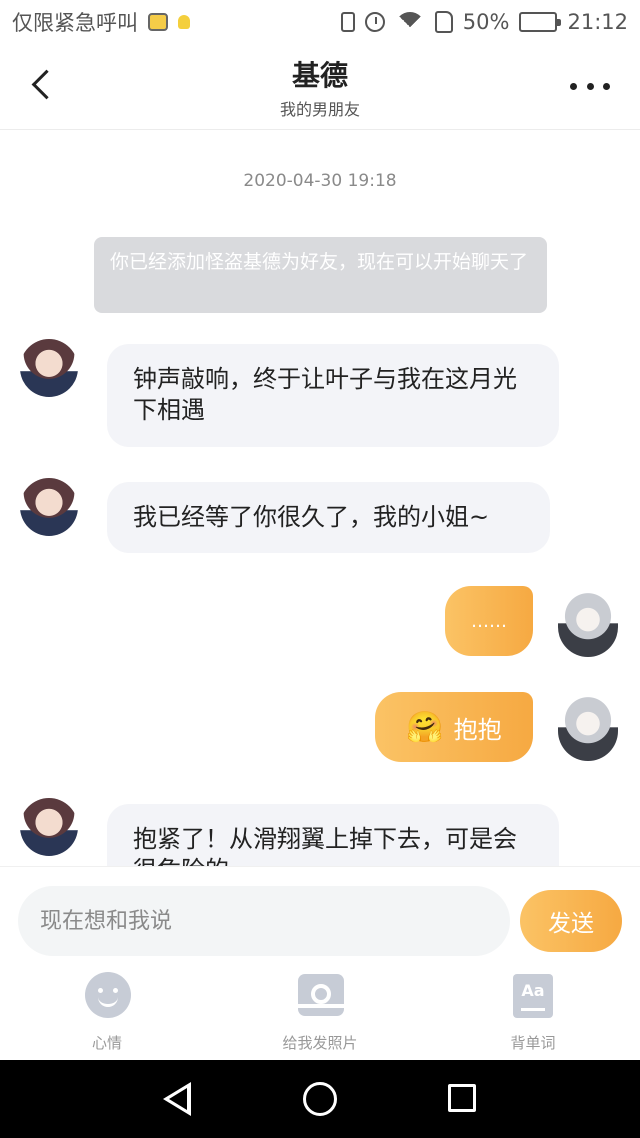  I want to click on battery-percent: 50%, so click(486, 22).